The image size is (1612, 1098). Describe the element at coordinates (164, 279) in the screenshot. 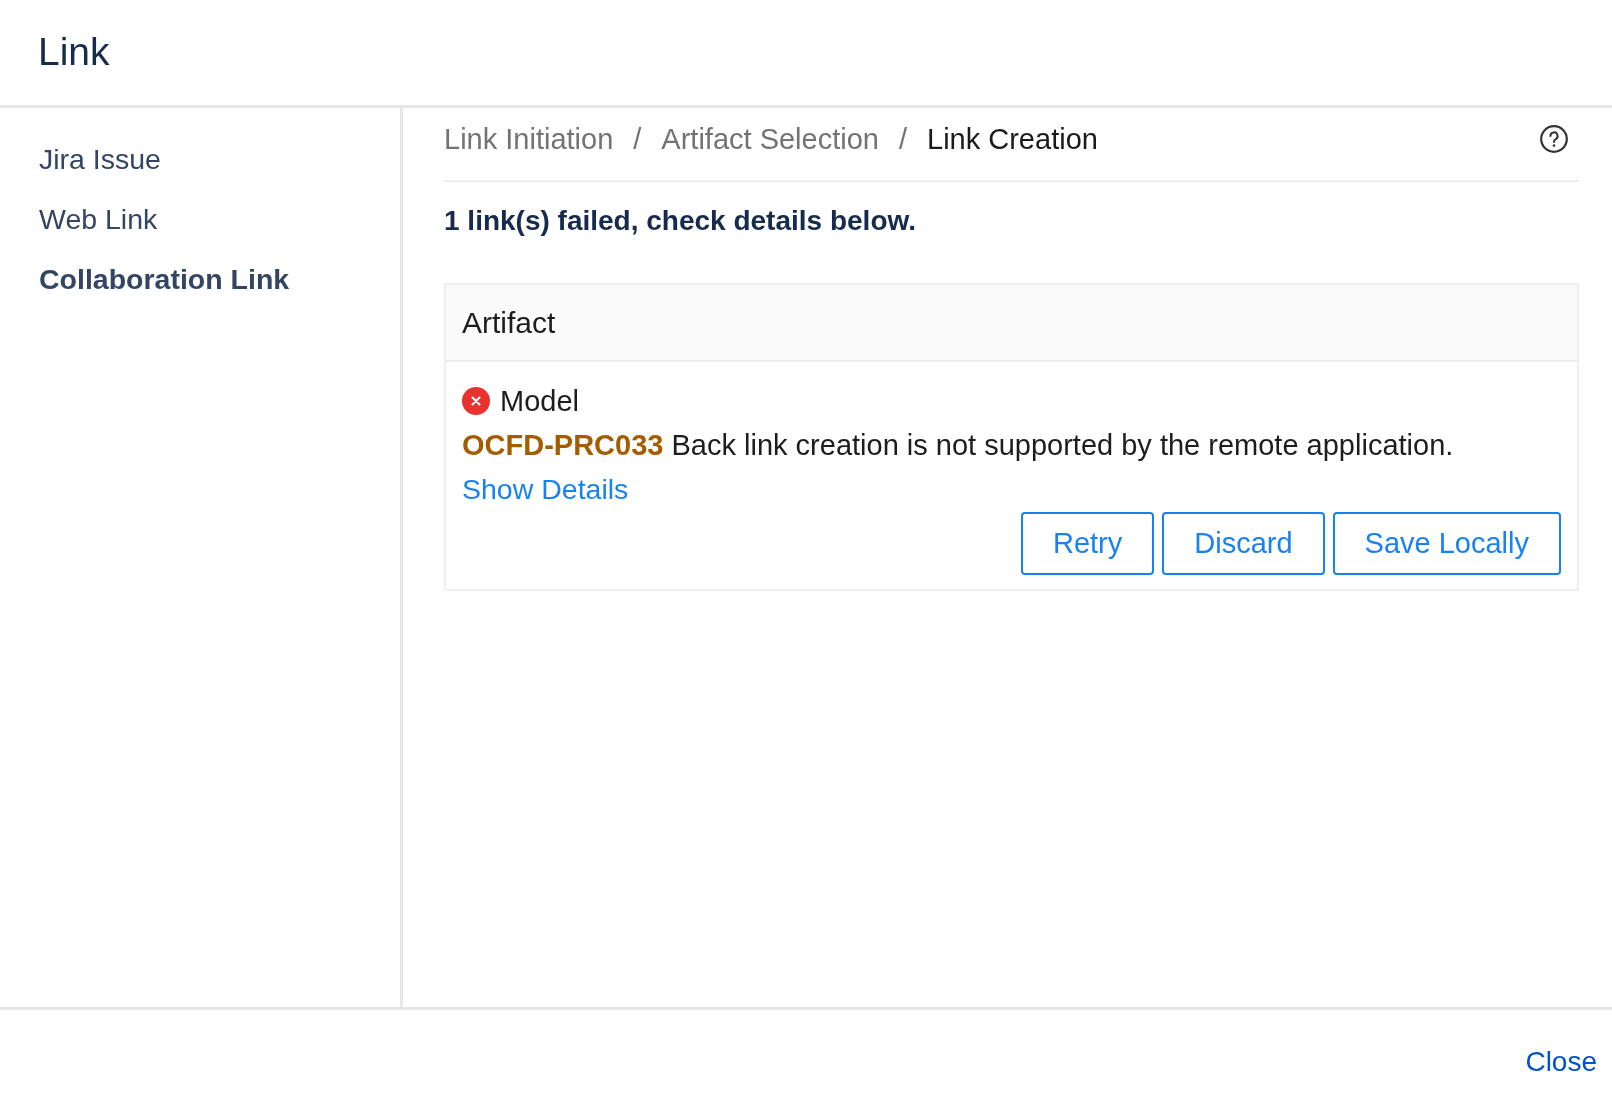

I see `sidebar-item: Collaboration Link` at that location.